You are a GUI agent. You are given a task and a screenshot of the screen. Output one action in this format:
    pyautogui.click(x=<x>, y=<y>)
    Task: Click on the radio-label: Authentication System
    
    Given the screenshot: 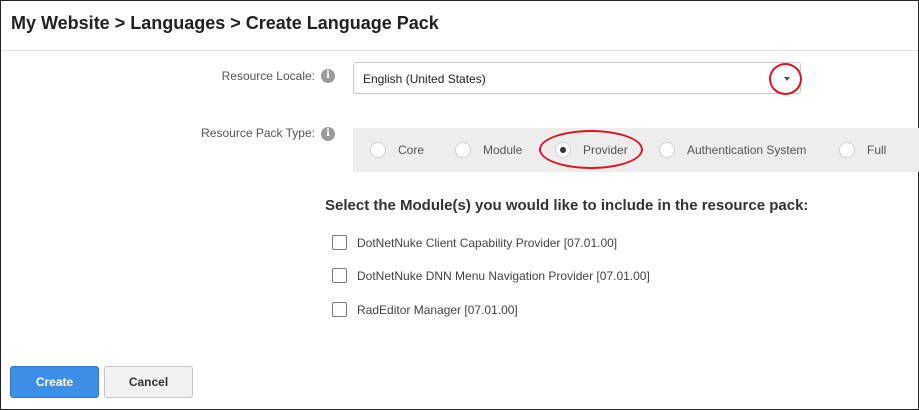 What is the action you would take?
    pyautogui.click(x=747, y=150)
    